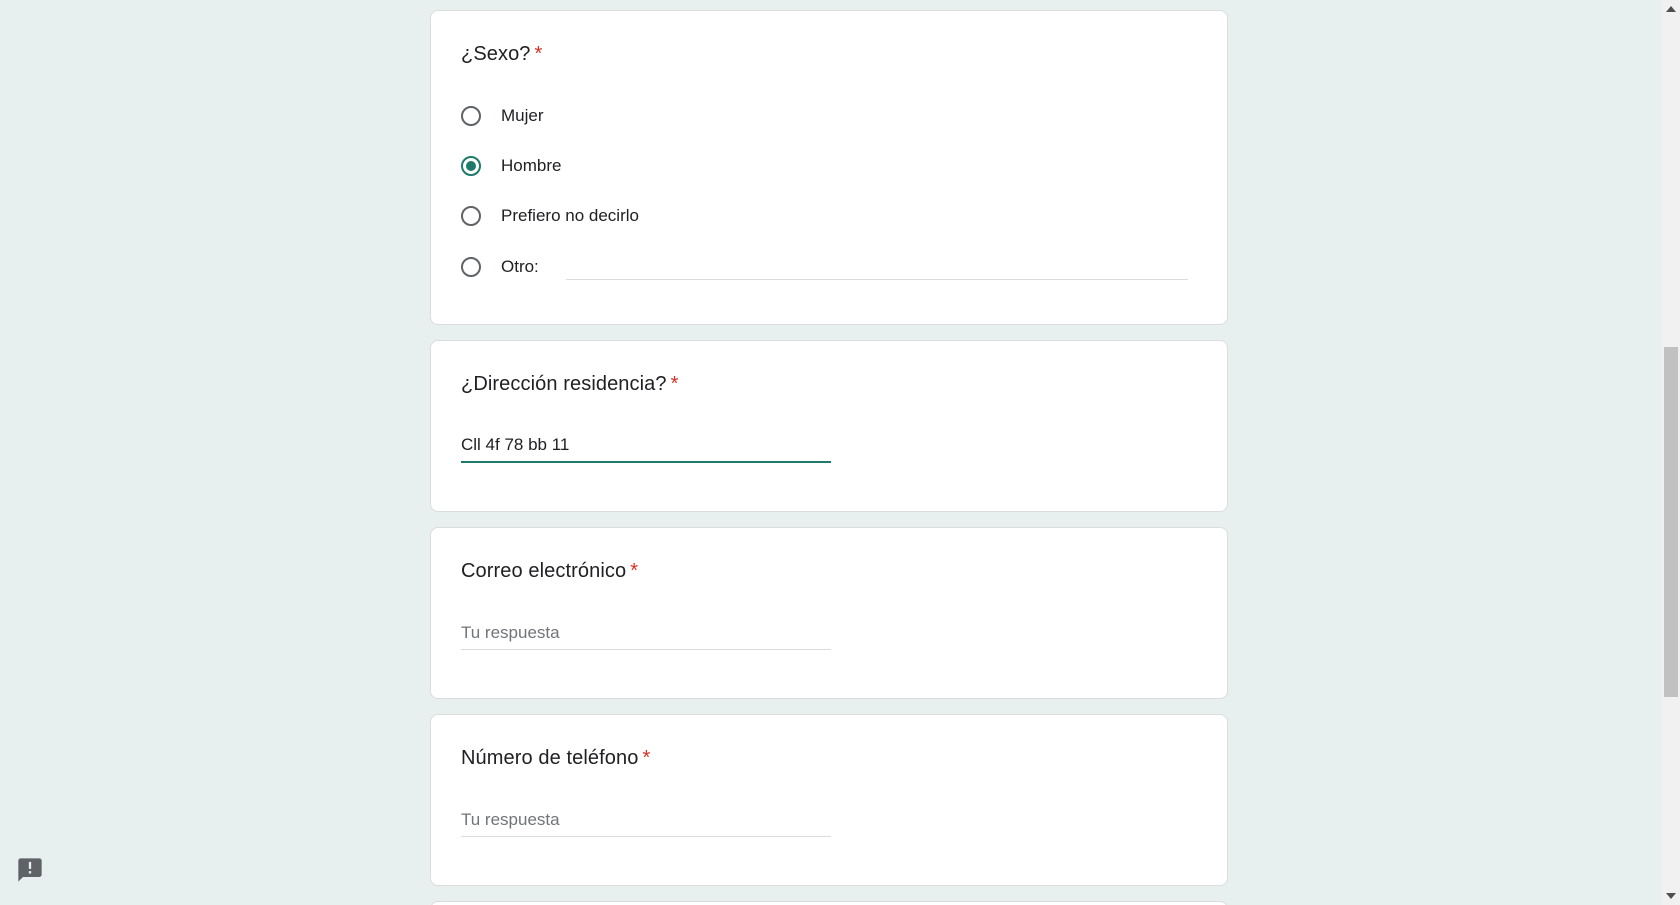 The width and height of the screenshot is (1680, 905). I want to click on direccion-input: Cll 4f 78 bb 11, so click(646, 447).